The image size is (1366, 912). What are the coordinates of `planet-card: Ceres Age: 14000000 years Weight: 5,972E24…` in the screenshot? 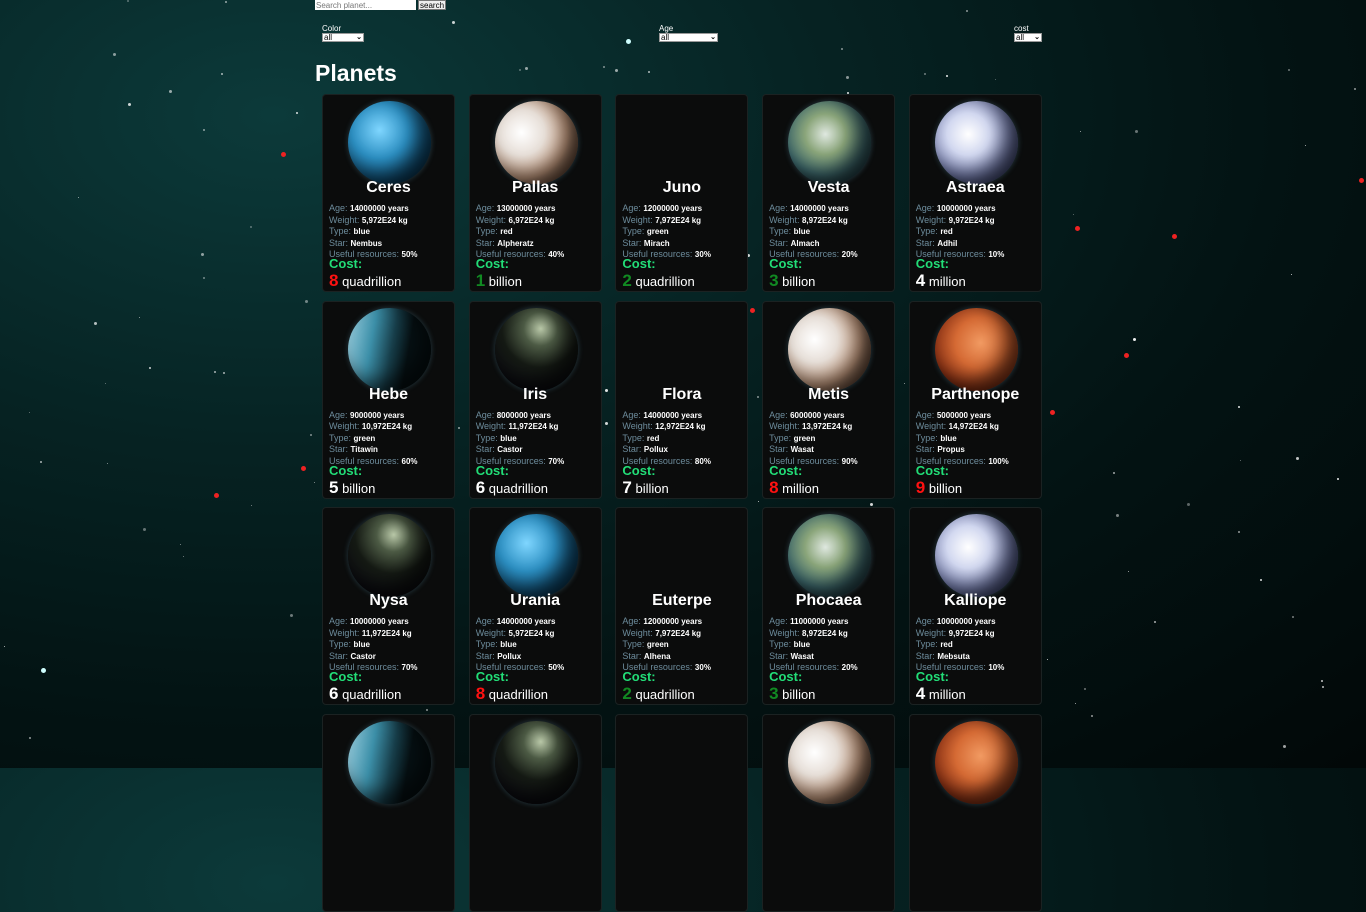 It's located at (388, 193).